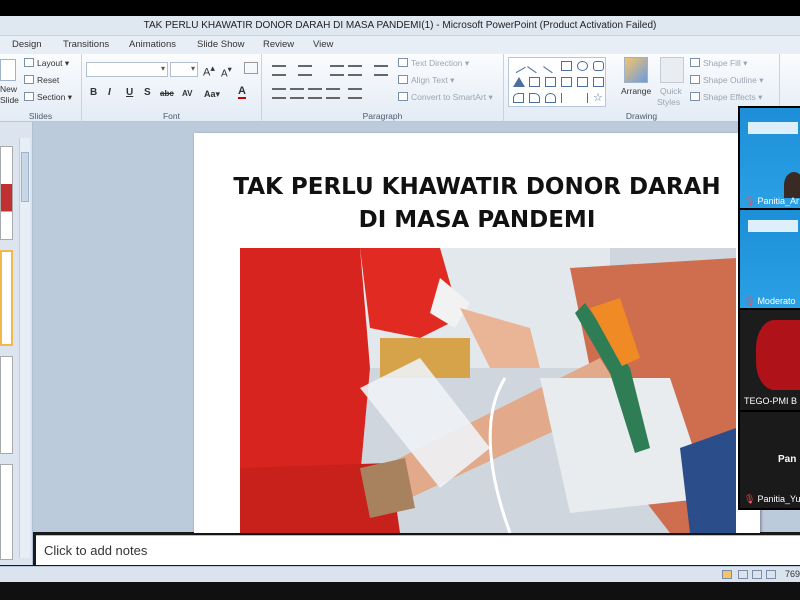 The height and width of the screenshot is (600, 800). I want to click on font-color-button: A, so click(242, 92).